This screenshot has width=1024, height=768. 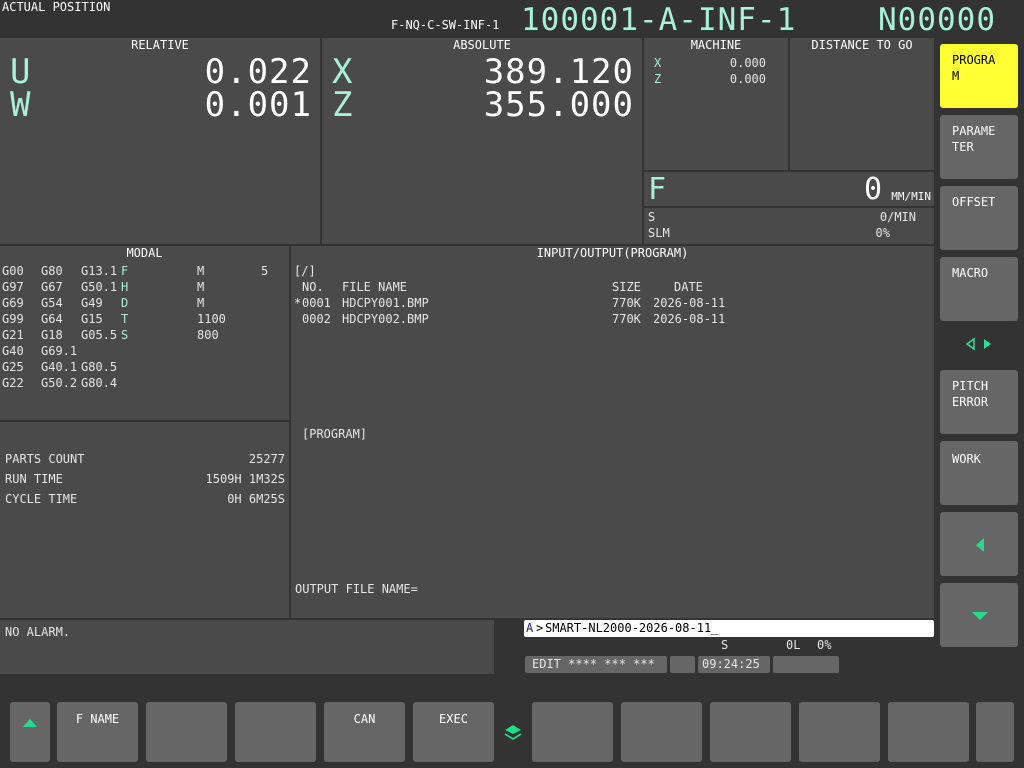 I want to click on softkey-program: PROGRA M, so click(x=979, y=76).